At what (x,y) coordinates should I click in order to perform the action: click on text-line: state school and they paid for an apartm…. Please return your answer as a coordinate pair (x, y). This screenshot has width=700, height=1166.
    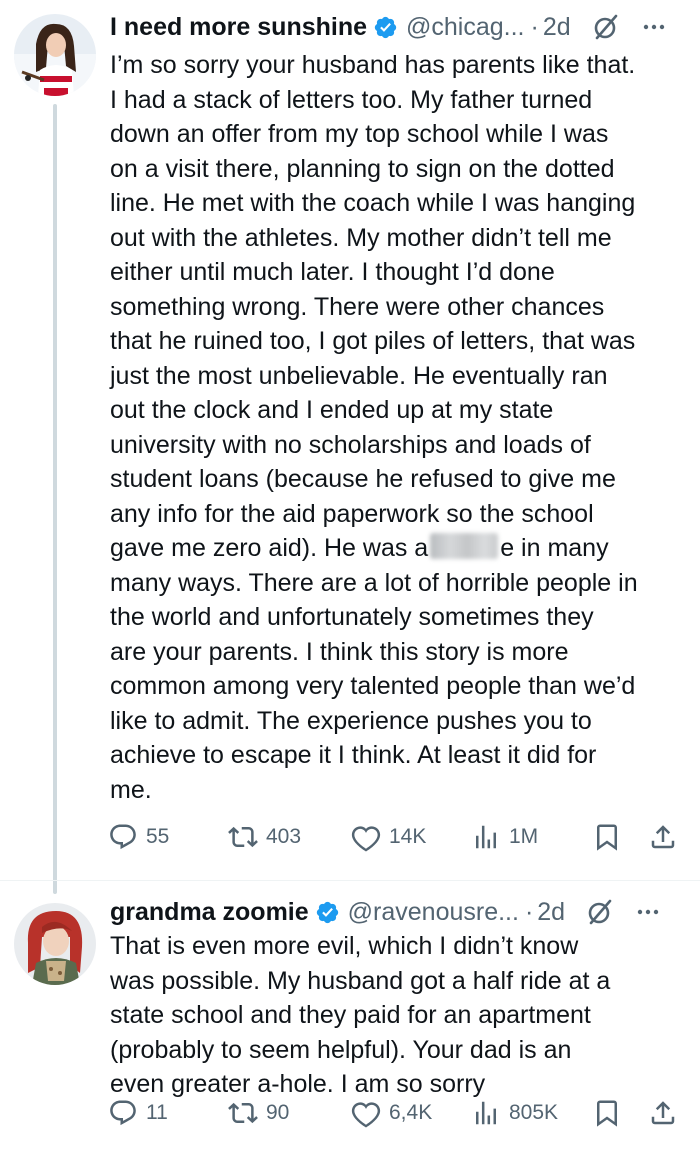
    Looking at the image, I should click on (350, 1015).